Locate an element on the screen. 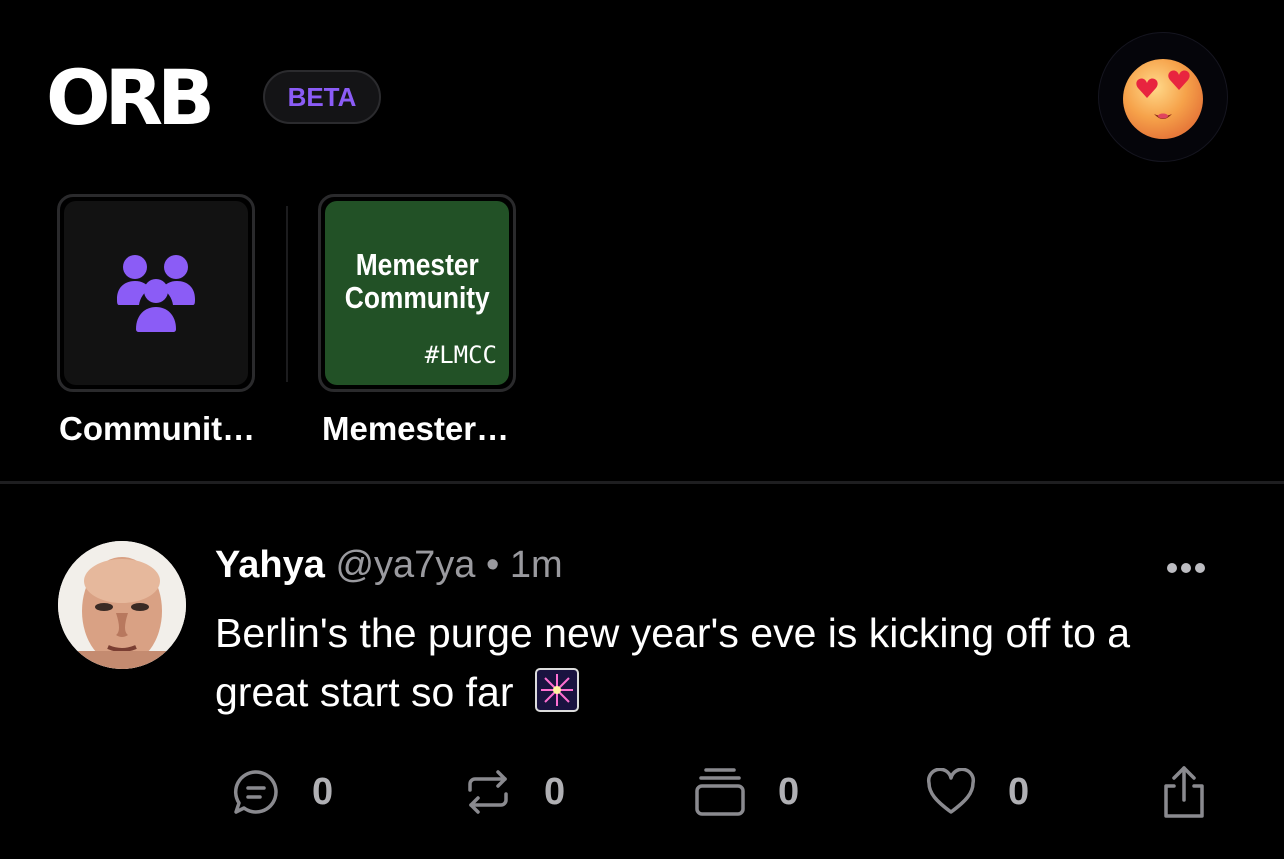  comment-button: 0 is located at coordinates (282, 792).